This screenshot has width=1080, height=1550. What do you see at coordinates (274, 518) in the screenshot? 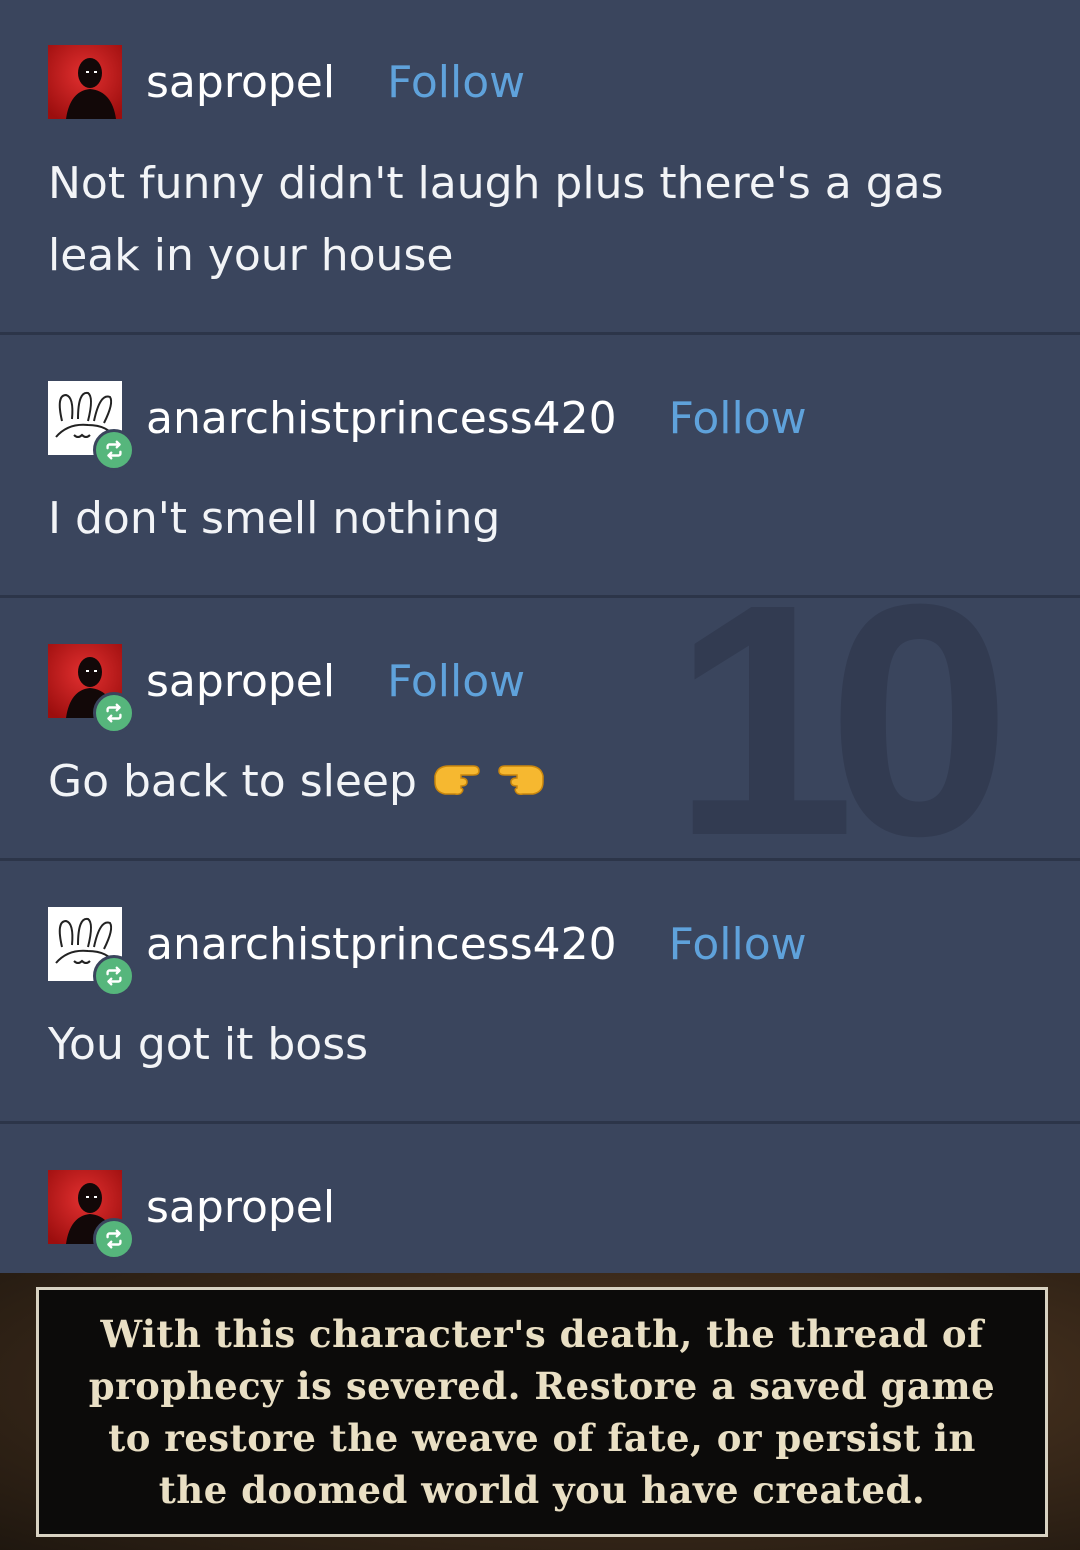
I see `post-text: I don't smell nothing` at bounding box center [274, 518].